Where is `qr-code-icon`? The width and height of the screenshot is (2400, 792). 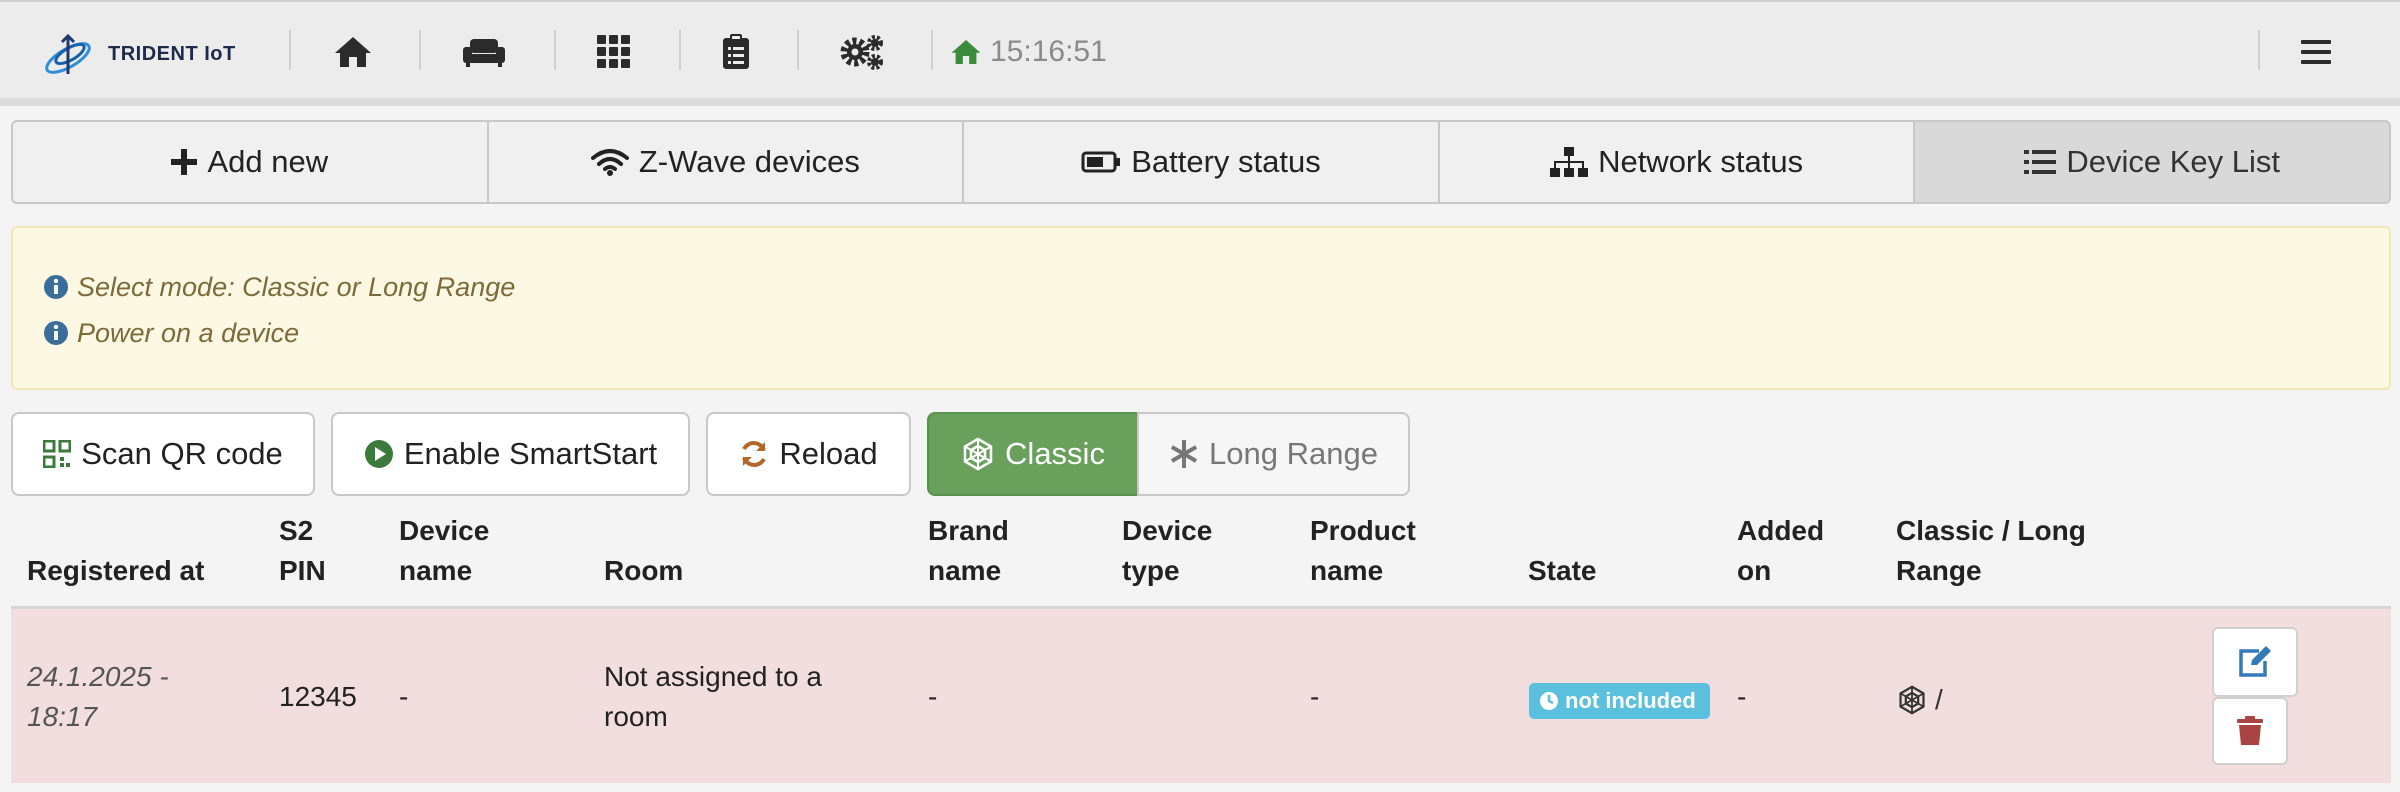
qr-code-icon is located at coordinates (57, 454).